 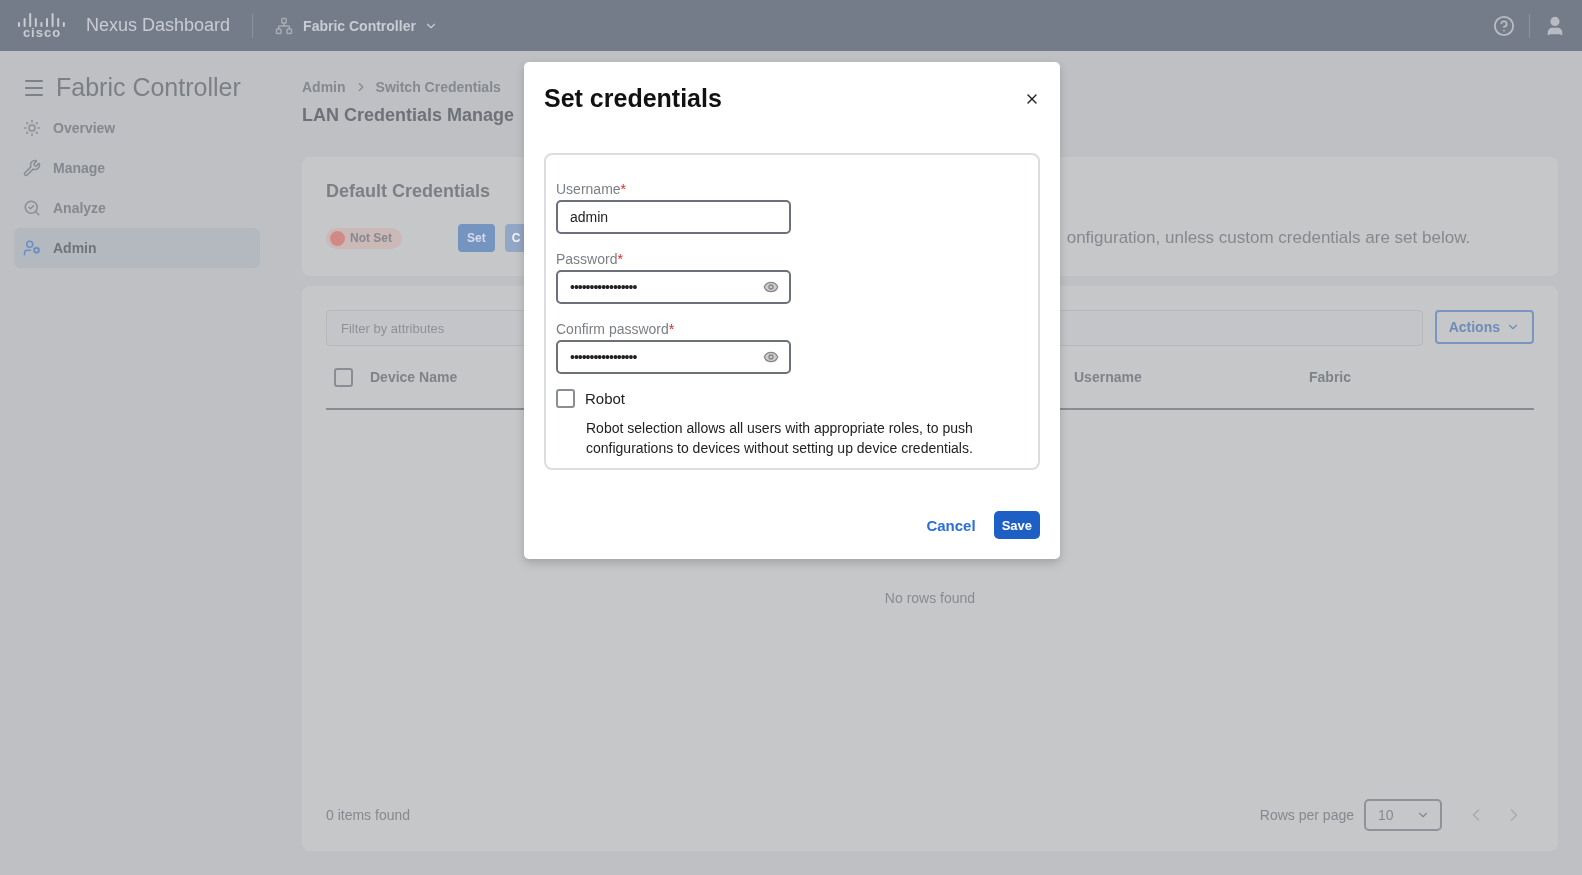 I want to click on logo-text: cisco, so click(x=42, y=33).